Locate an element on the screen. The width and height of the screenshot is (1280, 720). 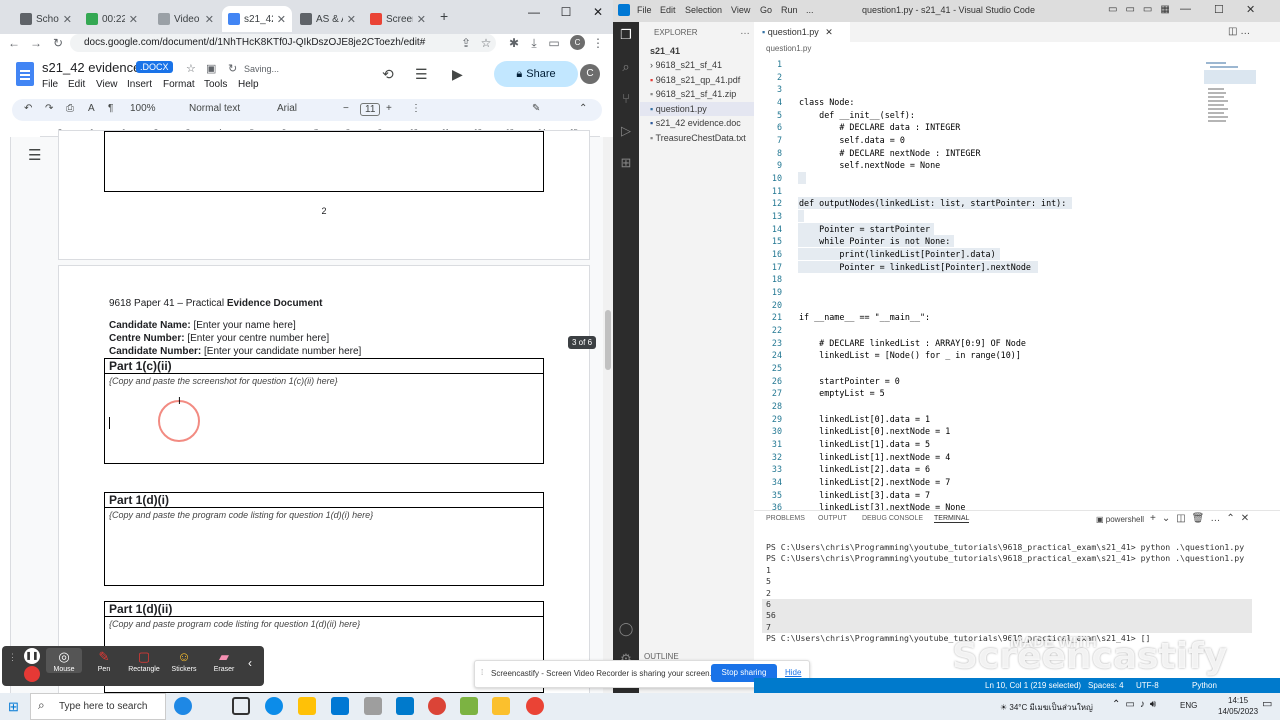
evidence-box is located at coordinates (324, 161).